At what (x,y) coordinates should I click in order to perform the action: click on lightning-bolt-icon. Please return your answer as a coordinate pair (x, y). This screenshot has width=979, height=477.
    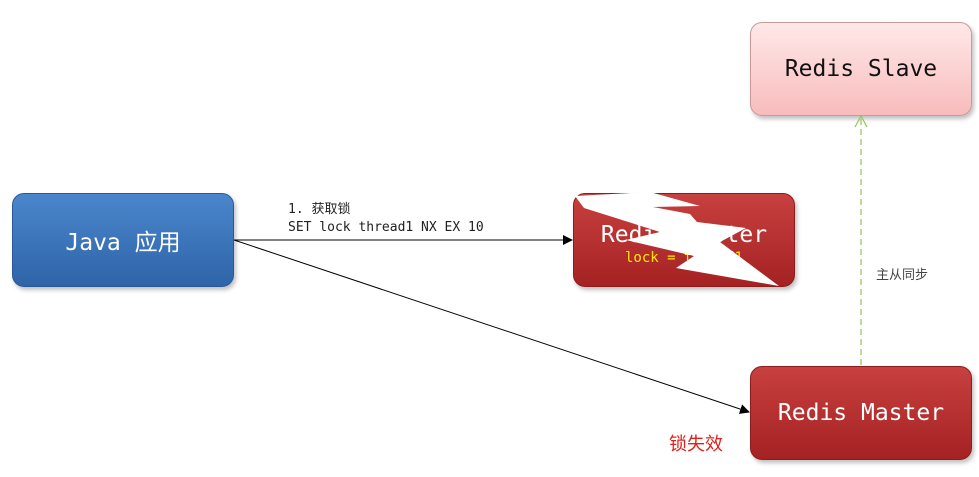
    Looking at the image, I should click on (677, 239).